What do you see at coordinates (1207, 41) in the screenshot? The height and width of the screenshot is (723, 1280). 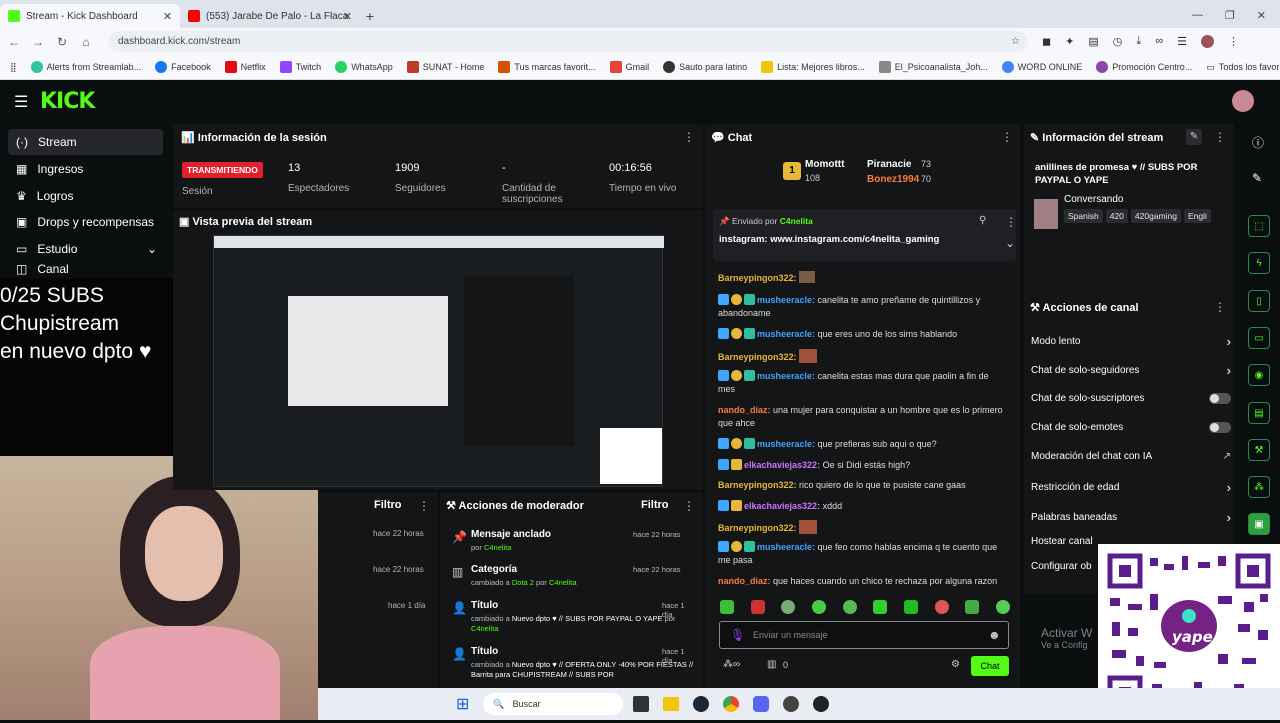 I see `profile-avatar` at bounding box center [1207, 41].